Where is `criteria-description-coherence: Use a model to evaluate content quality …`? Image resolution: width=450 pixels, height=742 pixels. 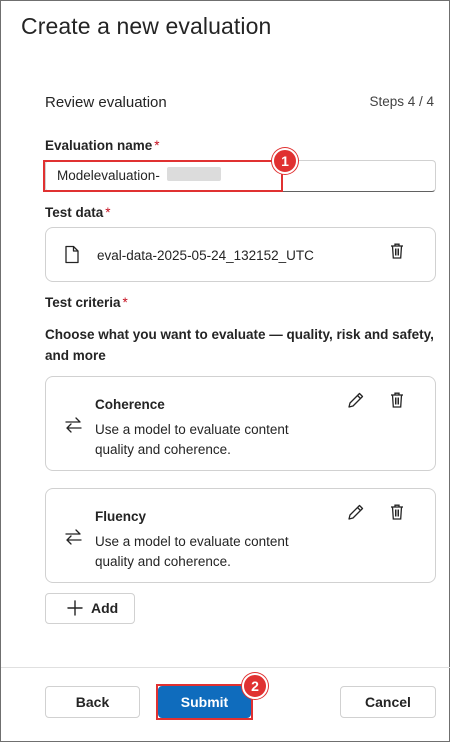
criteria-description-coherence: Use a model to evaluate content quality … is located at coordinates (192, 439).